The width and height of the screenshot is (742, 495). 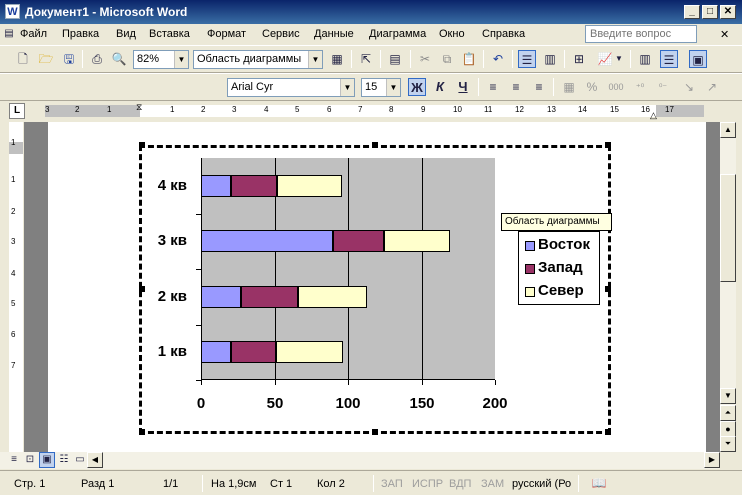 What do you see at coordinates (541, 484) in the screenshot?
I see `status-language: русский (Ро` at bounding box center [541, 484].